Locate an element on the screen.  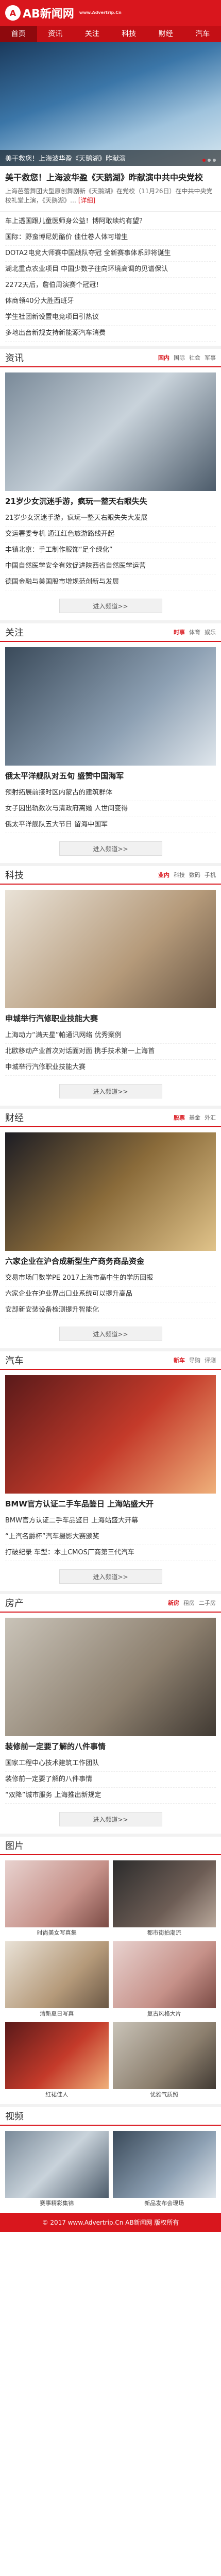
photo-card: 优雅气质照 is located at coordinates (164, 2060).